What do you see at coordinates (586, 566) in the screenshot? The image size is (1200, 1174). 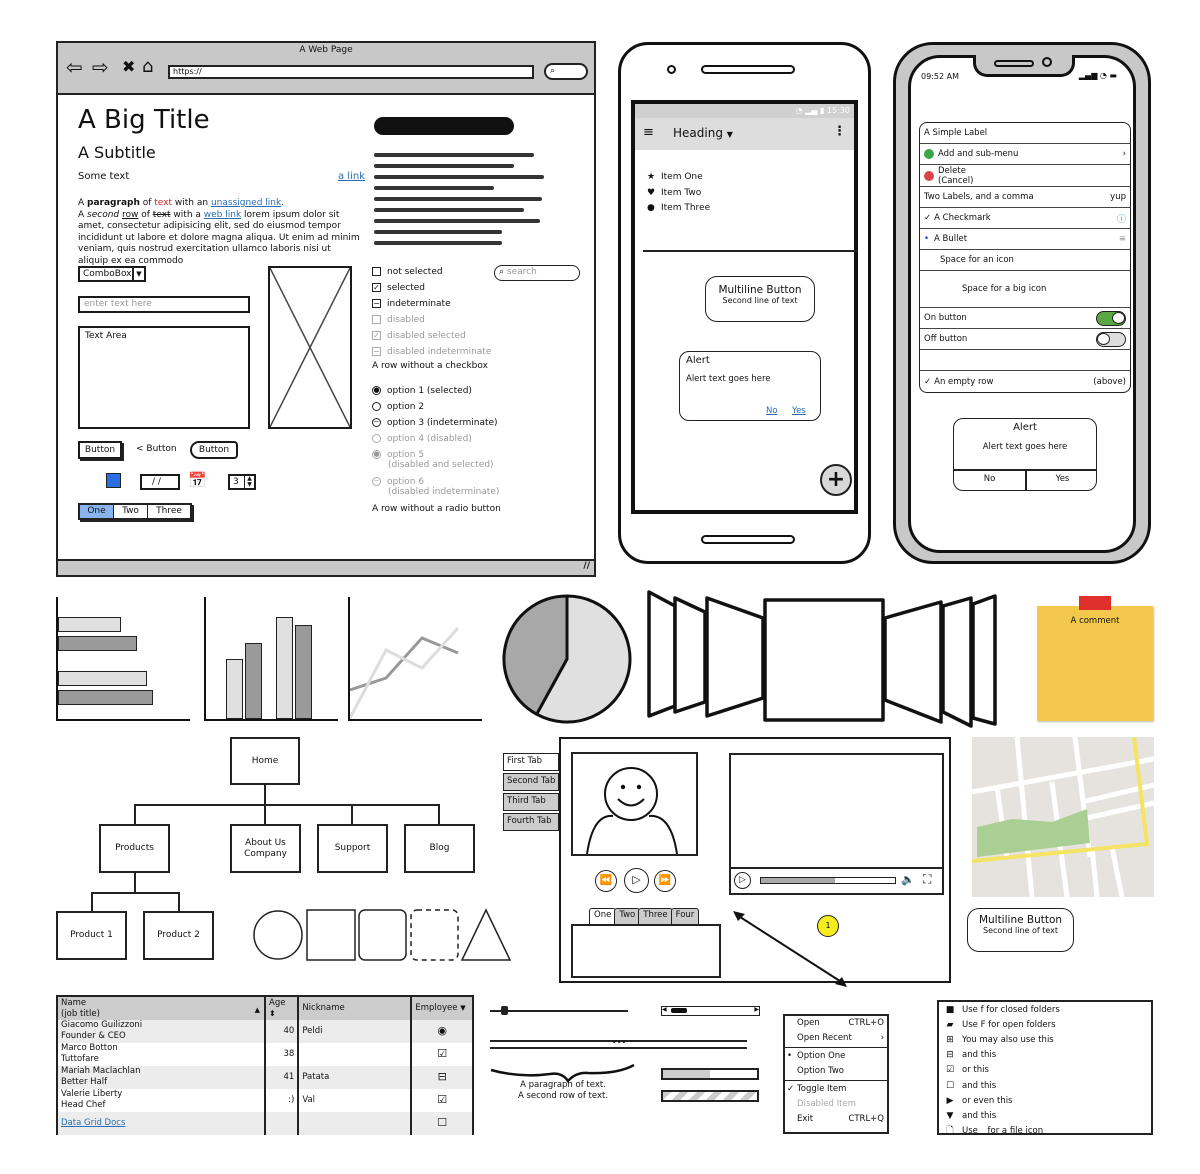 I see `resize-grip-icon: //` at bounding box center [586, 566].